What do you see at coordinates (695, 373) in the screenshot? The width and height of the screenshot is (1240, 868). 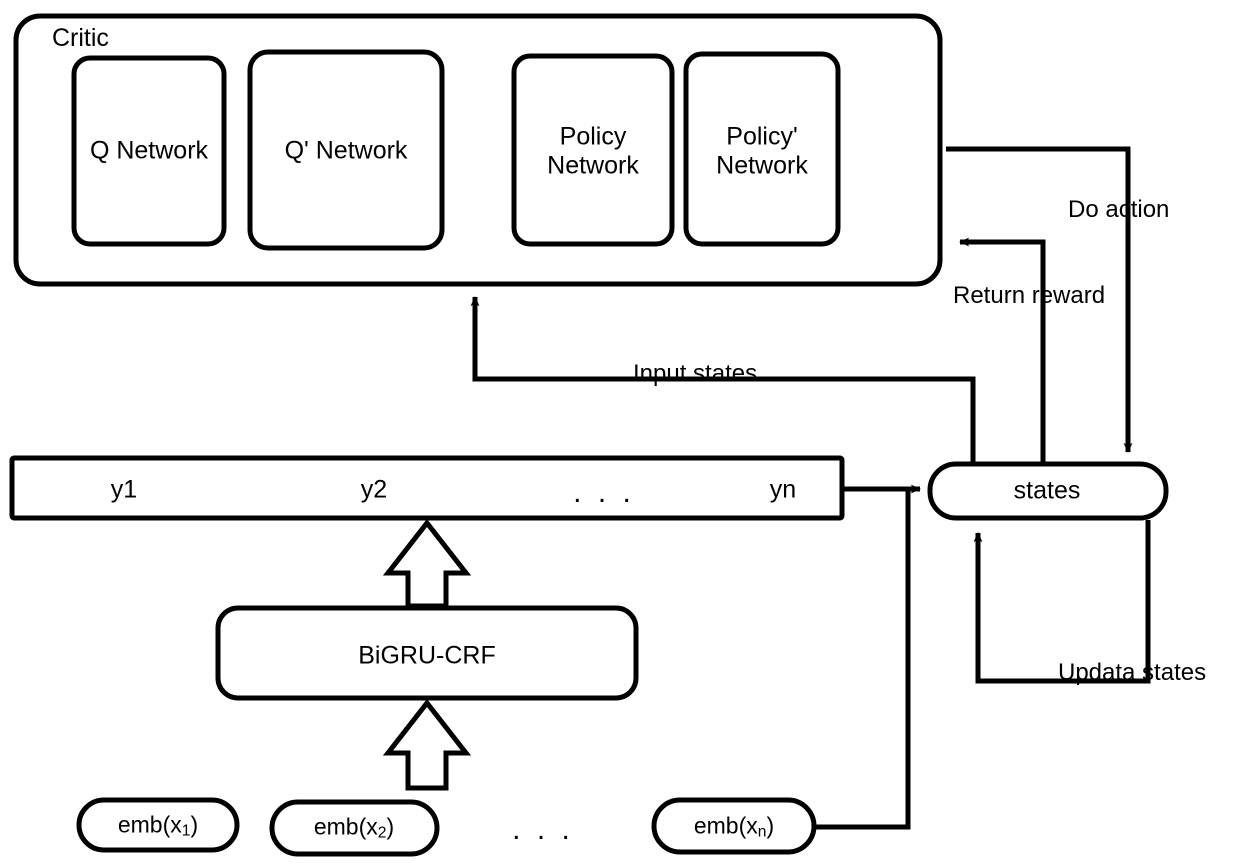 I see `input-states-edge-label: Input states` at bounding box center [695, 373].